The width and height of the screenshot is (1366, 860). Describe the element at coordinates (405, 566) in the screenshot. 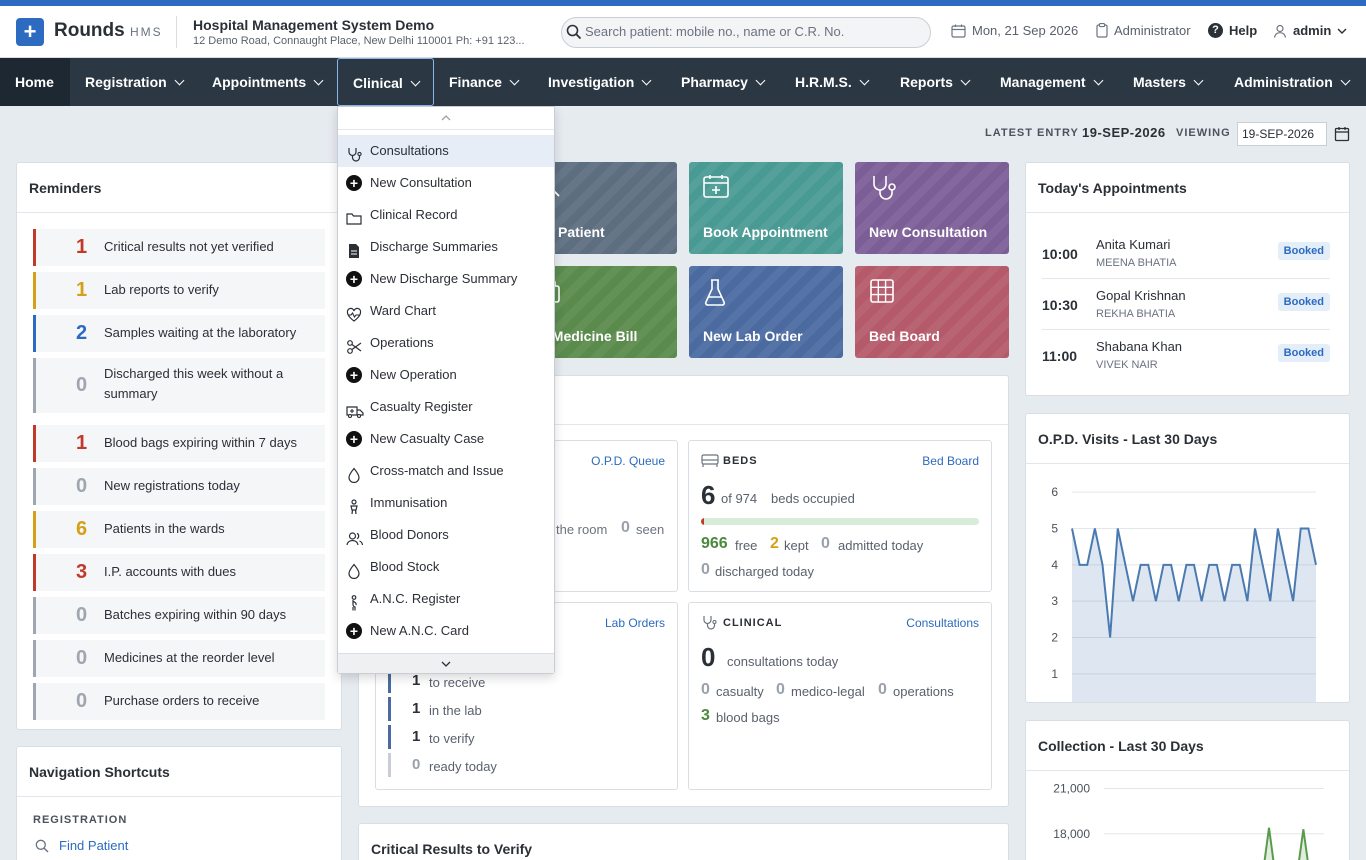

I see `clinical-menu-item-label: Blood Stock` at that location.